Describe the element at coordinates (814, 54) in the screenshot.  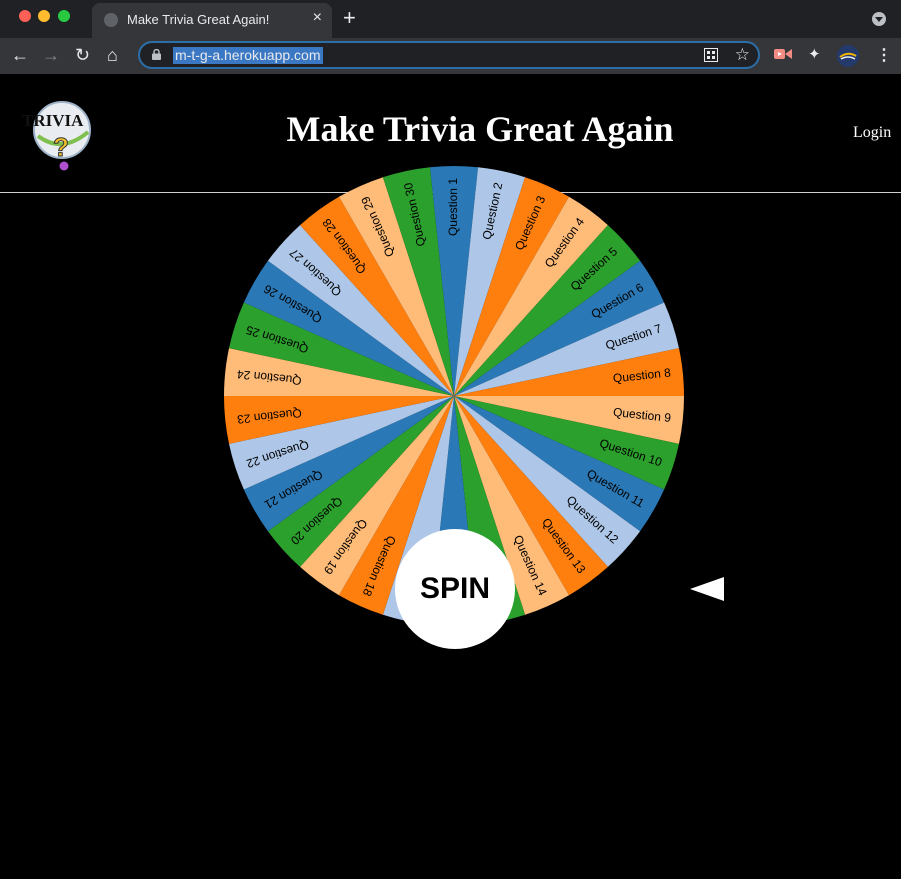
I see `extensions-puzzle-icon: ✦` at that location.